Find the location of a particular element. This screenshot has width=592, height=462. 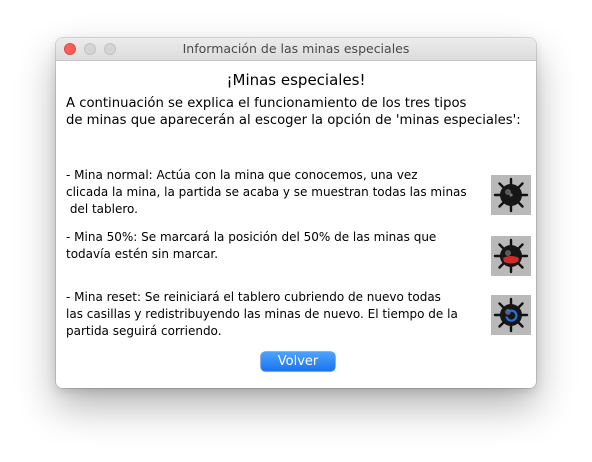

mine-normal-icon is located at coordinates (511, 195).